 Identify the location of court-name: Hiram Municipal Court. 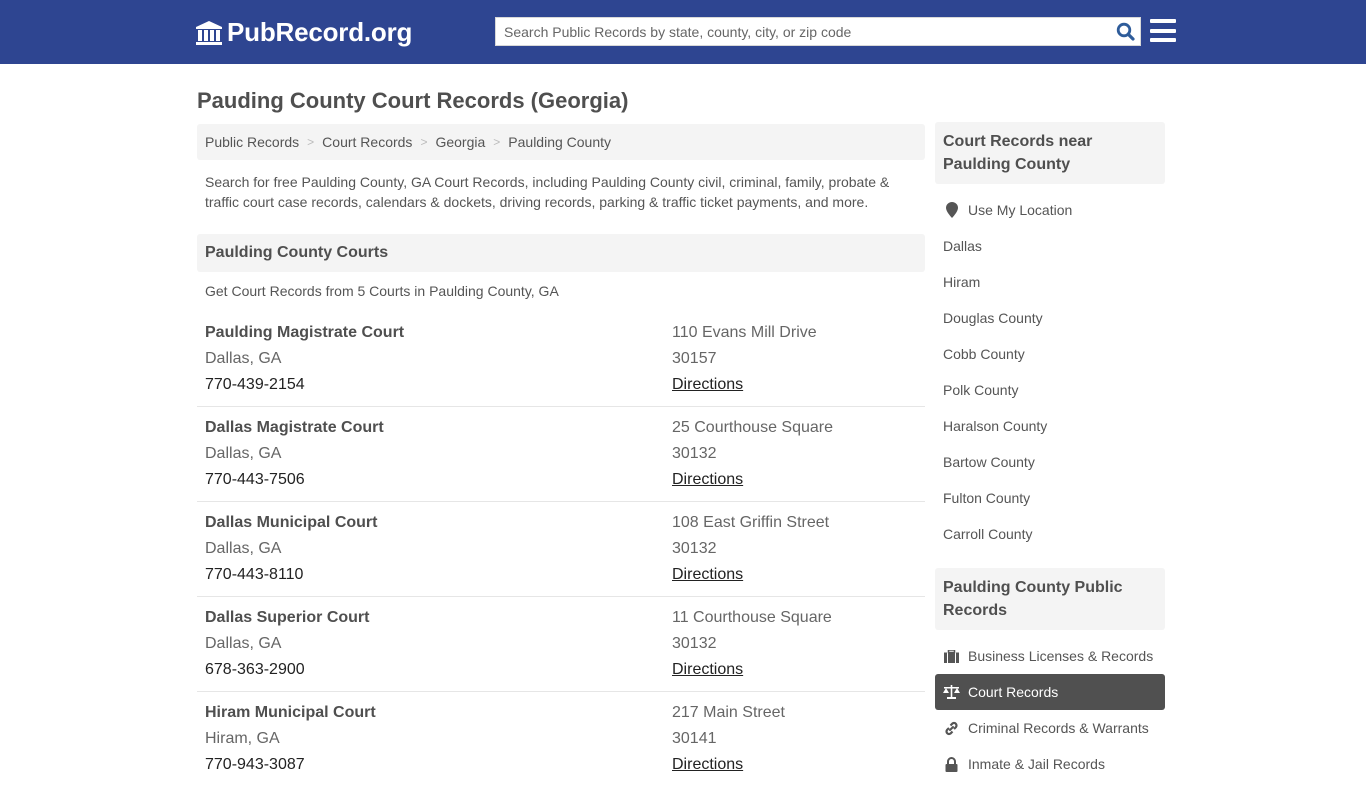
(290, 712).